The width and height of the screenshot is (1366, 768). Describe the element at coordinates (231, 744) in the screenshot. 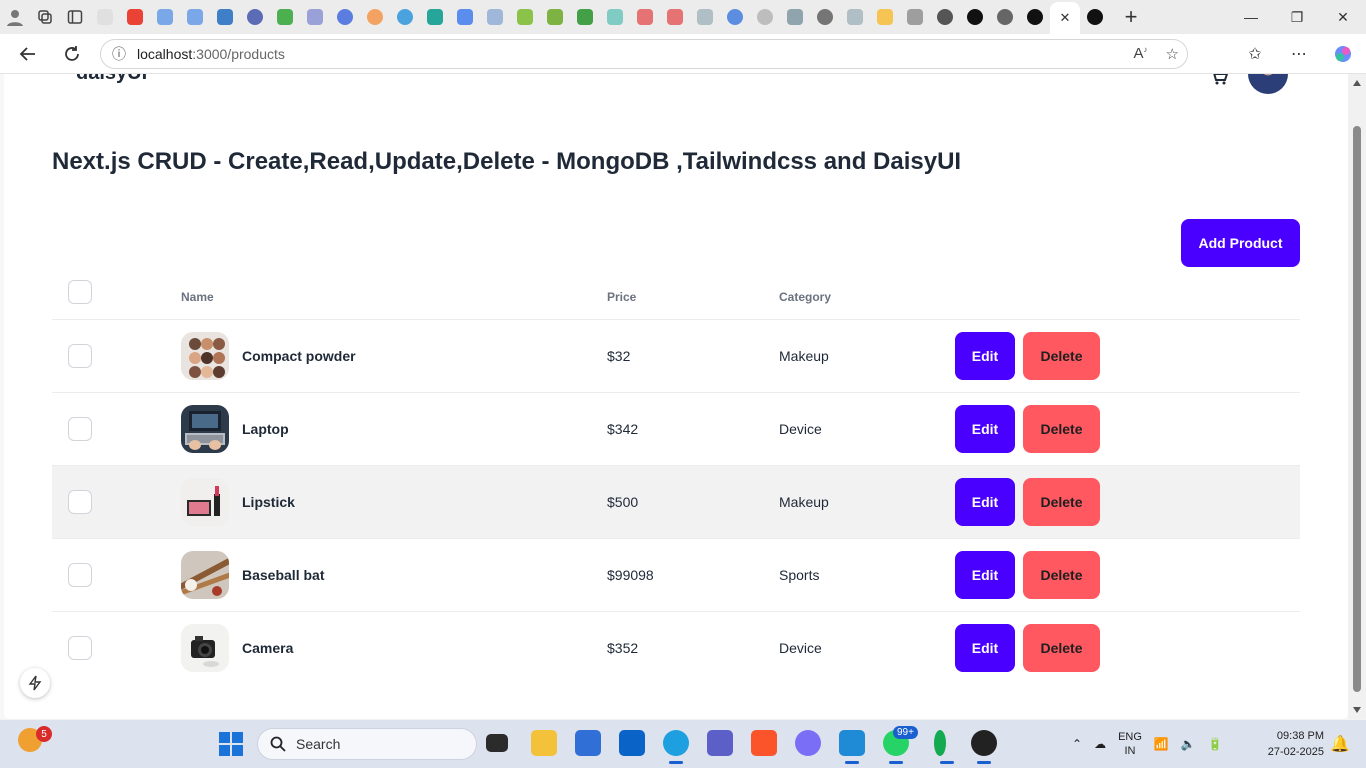

I see `start-button` at that location.